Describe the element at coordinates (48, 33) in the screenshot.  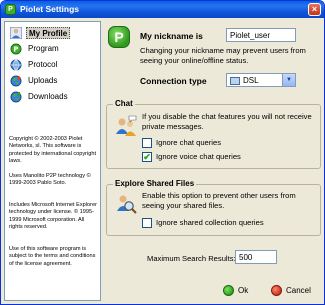
I see `sidebar-item-label: My Profile` at that location.